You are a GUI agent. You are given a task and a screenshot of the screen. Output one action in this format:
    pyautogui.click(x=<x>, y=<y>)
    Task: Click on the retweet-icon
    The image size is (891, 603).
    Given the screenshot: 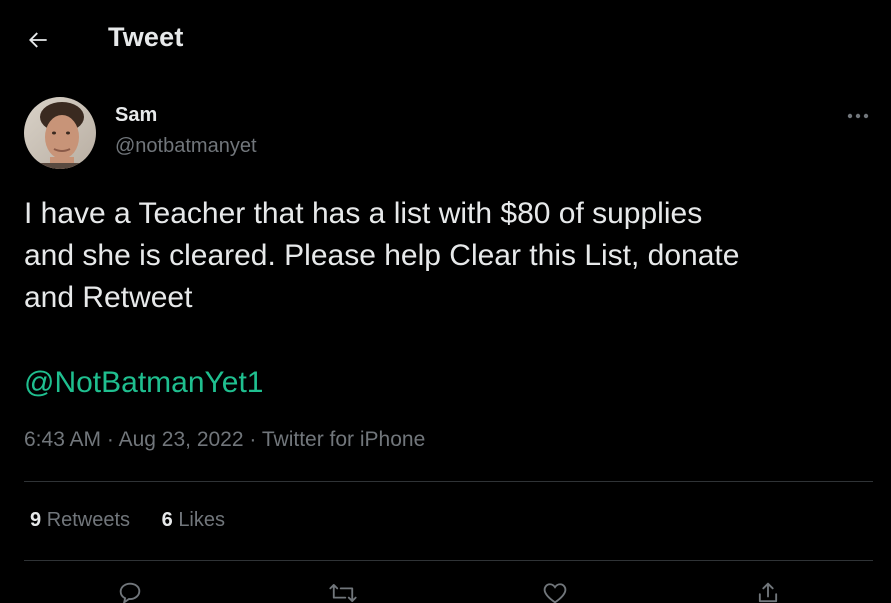 What is the action you would take?
    pyautogui.click(x=343, y=593)
    